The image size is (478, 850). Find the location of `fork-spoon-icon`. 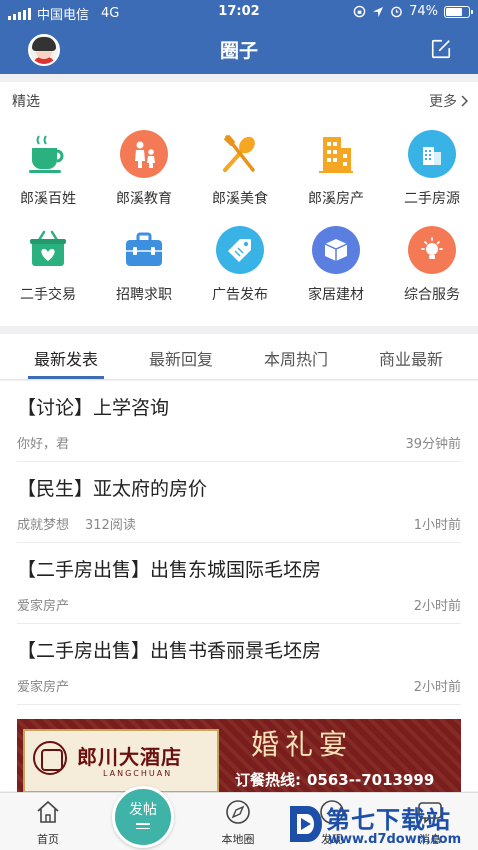

fork-spoon-icon is located at coordinates (240, 154).